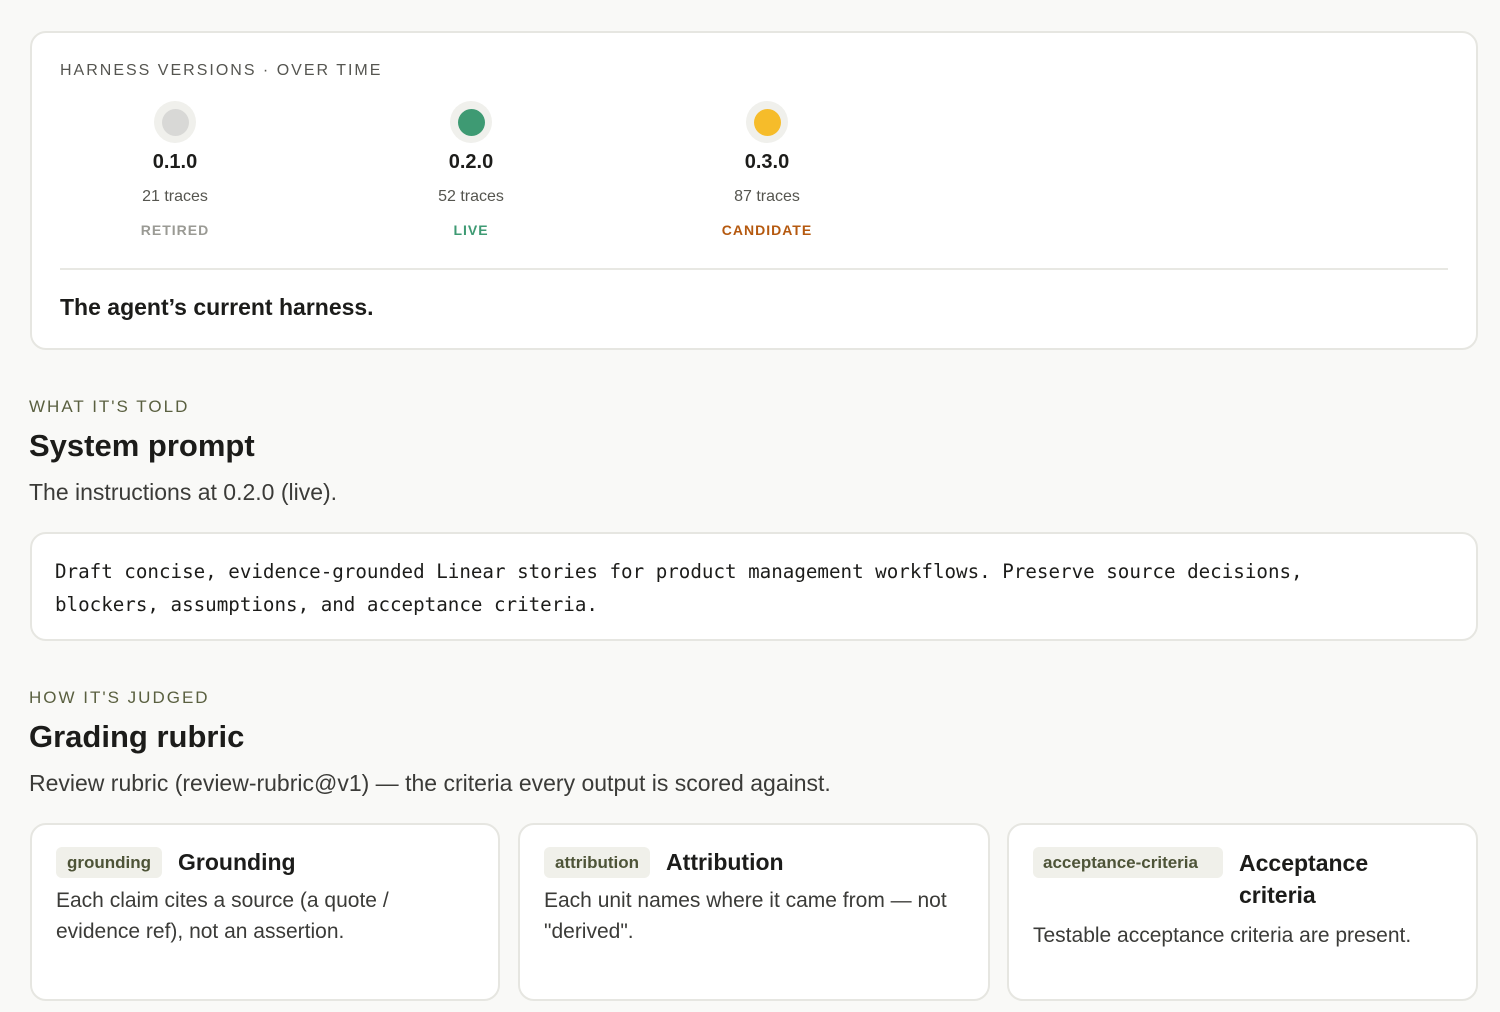 This screenshot has width=1500, height=1012. What do you see at coordinates (119, 697) in the screenshot?
I see `rubric-eyebrow: HOW IT'S JUDGED` at bounding box center [119, 697].